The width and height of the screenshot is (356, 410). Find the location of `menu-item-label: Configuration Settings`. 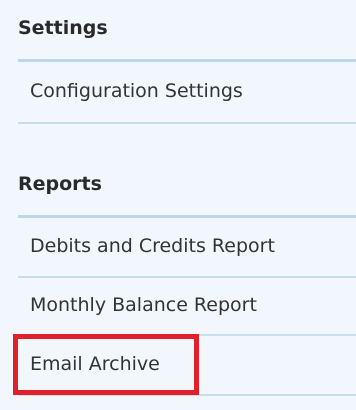

menu-item-label: Configuration Settings is located at coordinates (136, 91).